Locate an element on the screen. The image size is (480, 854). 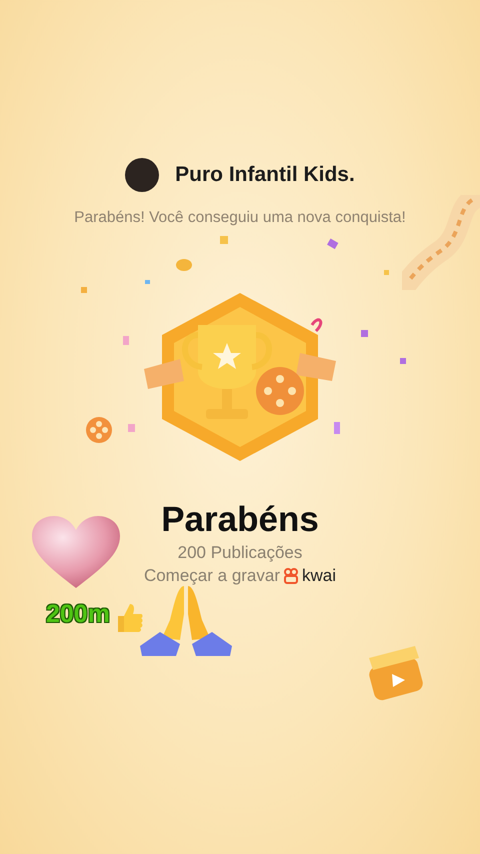
record-prompt: Começar a gravar is located at coordinates (212, 575).